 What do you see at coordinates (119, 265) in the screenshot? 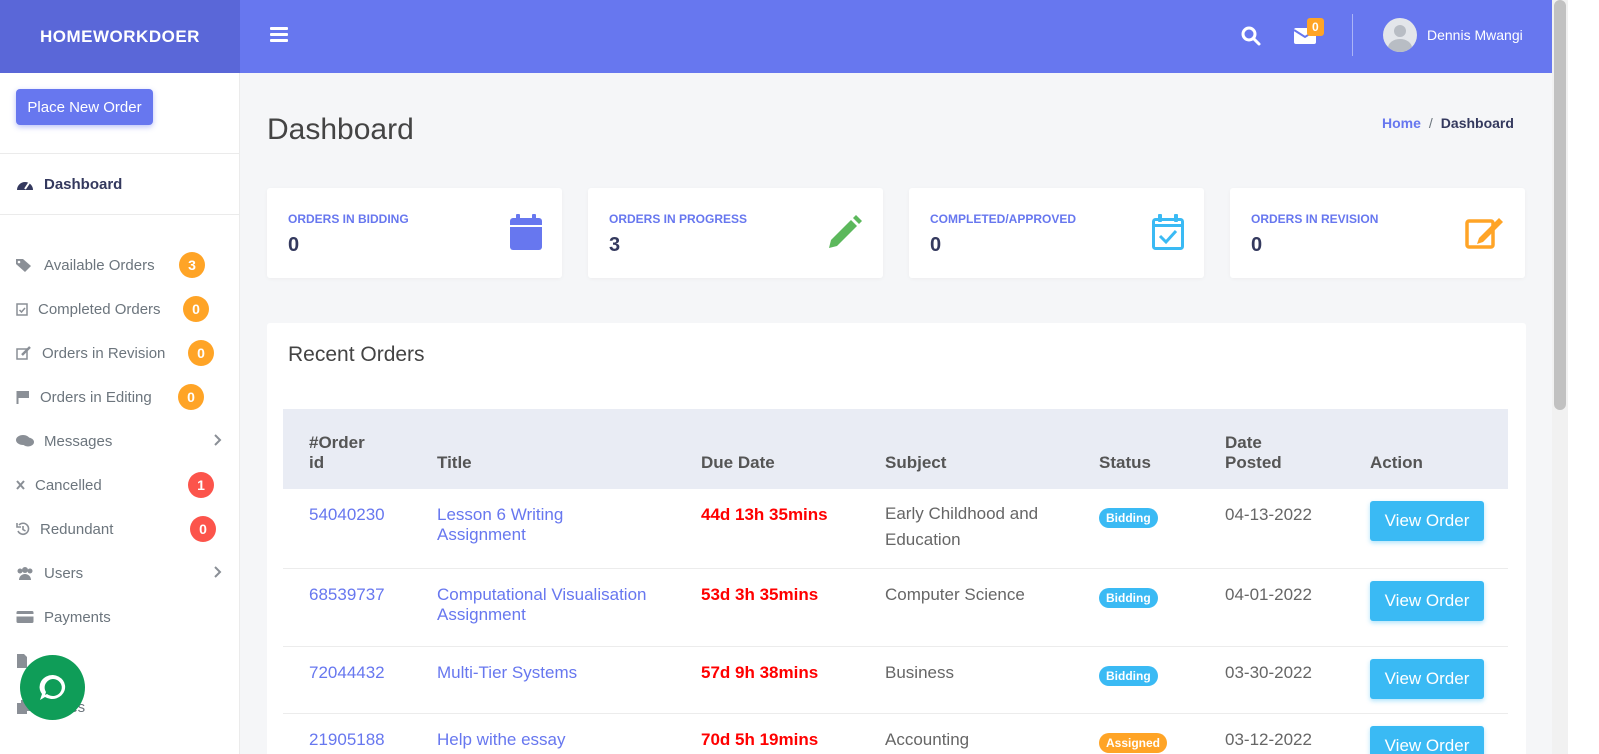
I see `sidebar-item-available-orders: Available Orders 3` at bounding box center [119, 265].